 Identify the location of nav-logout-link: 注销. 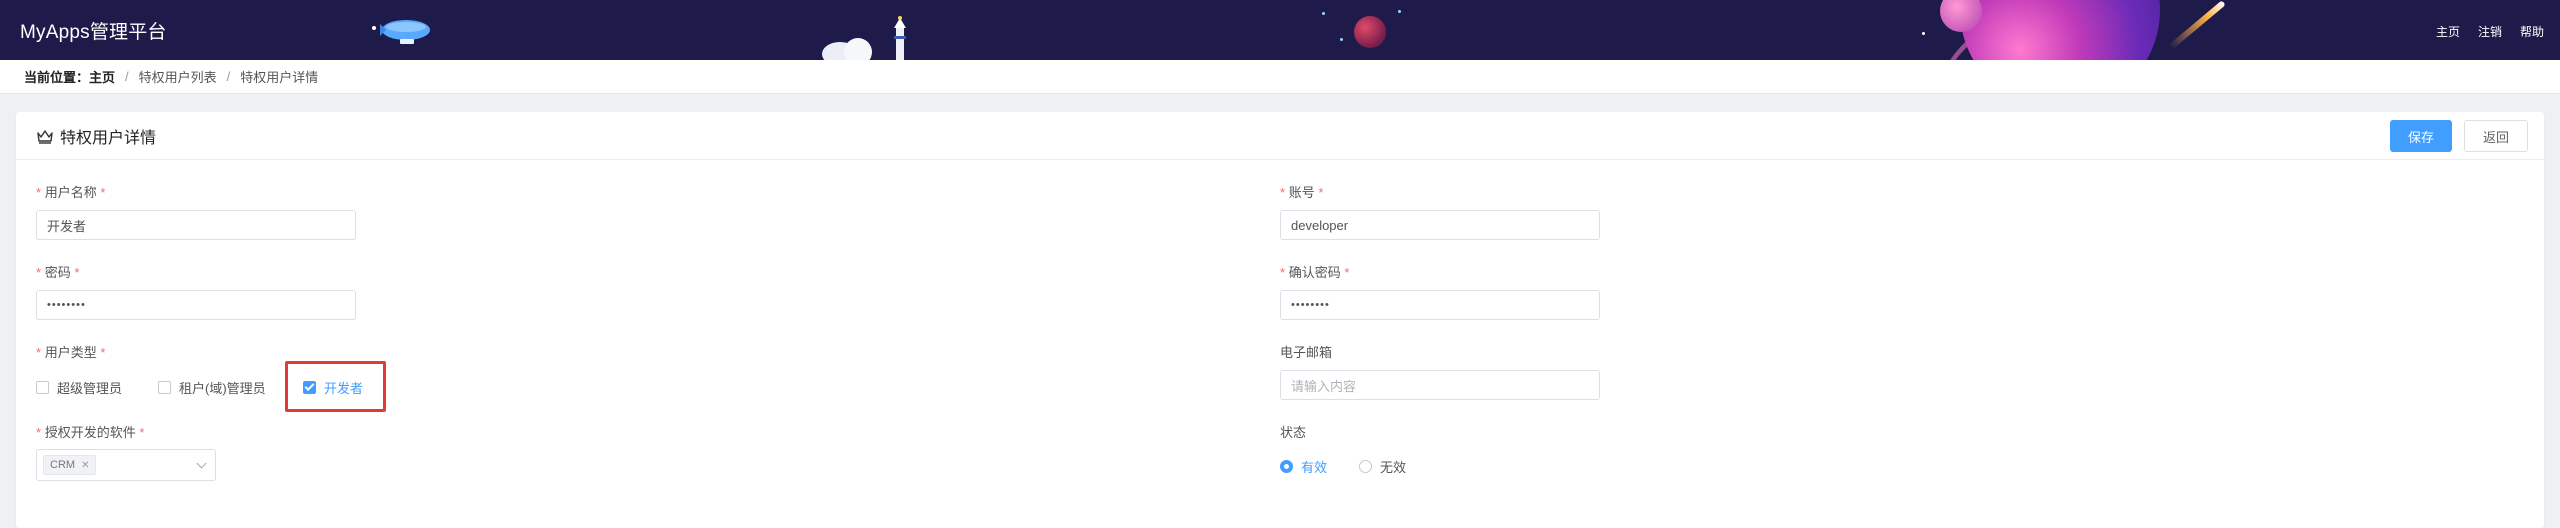
(2490, 31).